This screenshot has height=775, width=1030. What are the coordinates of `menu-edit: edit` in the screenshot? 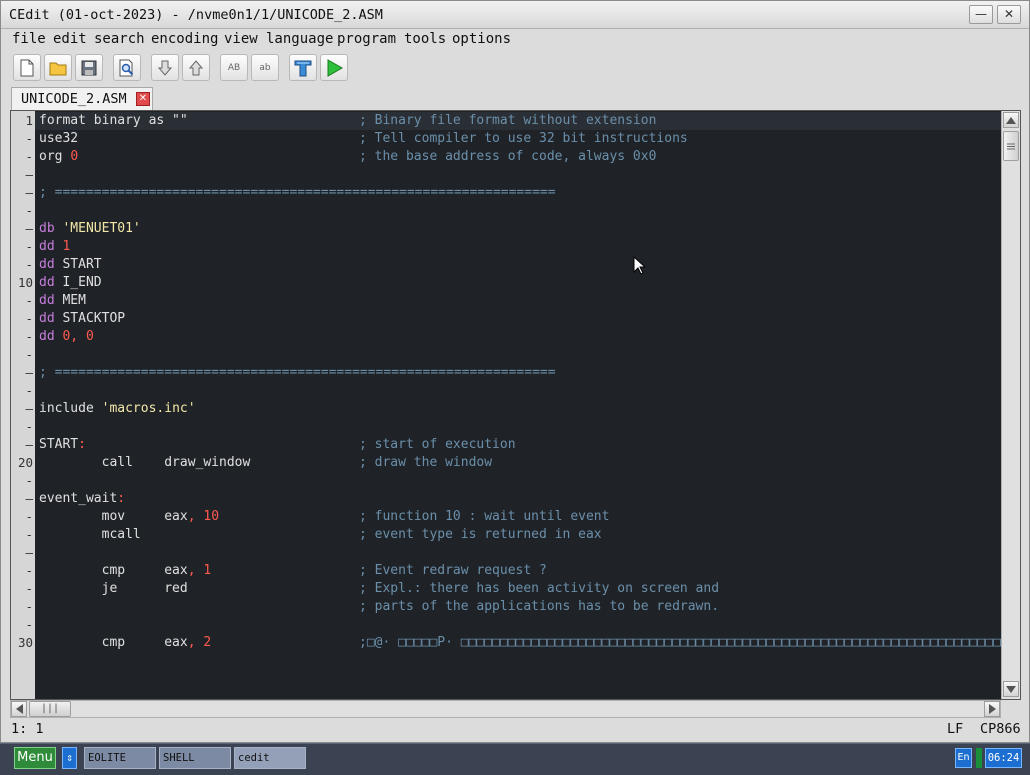 It's located at (70, 39).